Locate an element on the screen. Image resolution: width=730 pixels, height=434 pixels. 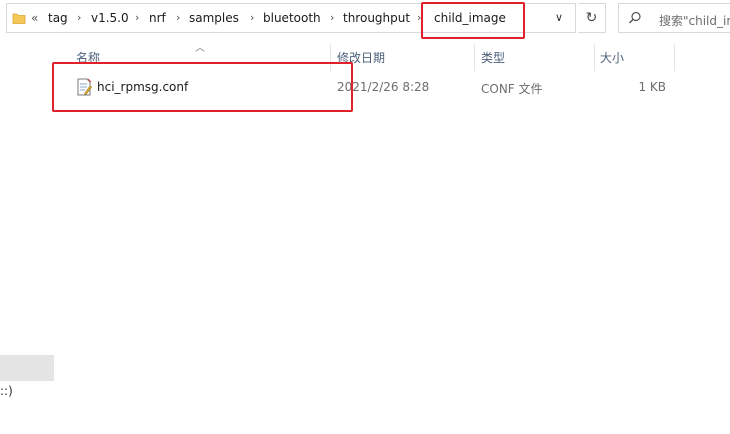
nav-item-selected is located at coordinates (27, 368).